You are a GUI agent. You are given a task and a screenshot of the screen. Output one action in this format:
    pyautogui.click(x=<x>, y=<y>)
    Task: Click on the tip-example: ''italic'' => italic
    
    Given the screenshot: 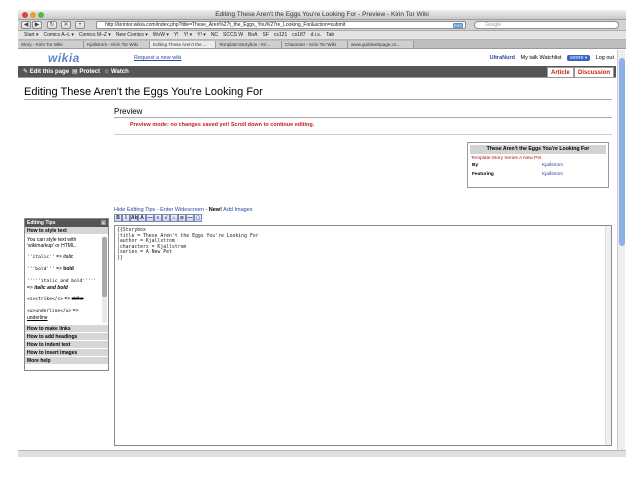 What is the action you would take?
    pyautogui.click(x=50, y=257)
    